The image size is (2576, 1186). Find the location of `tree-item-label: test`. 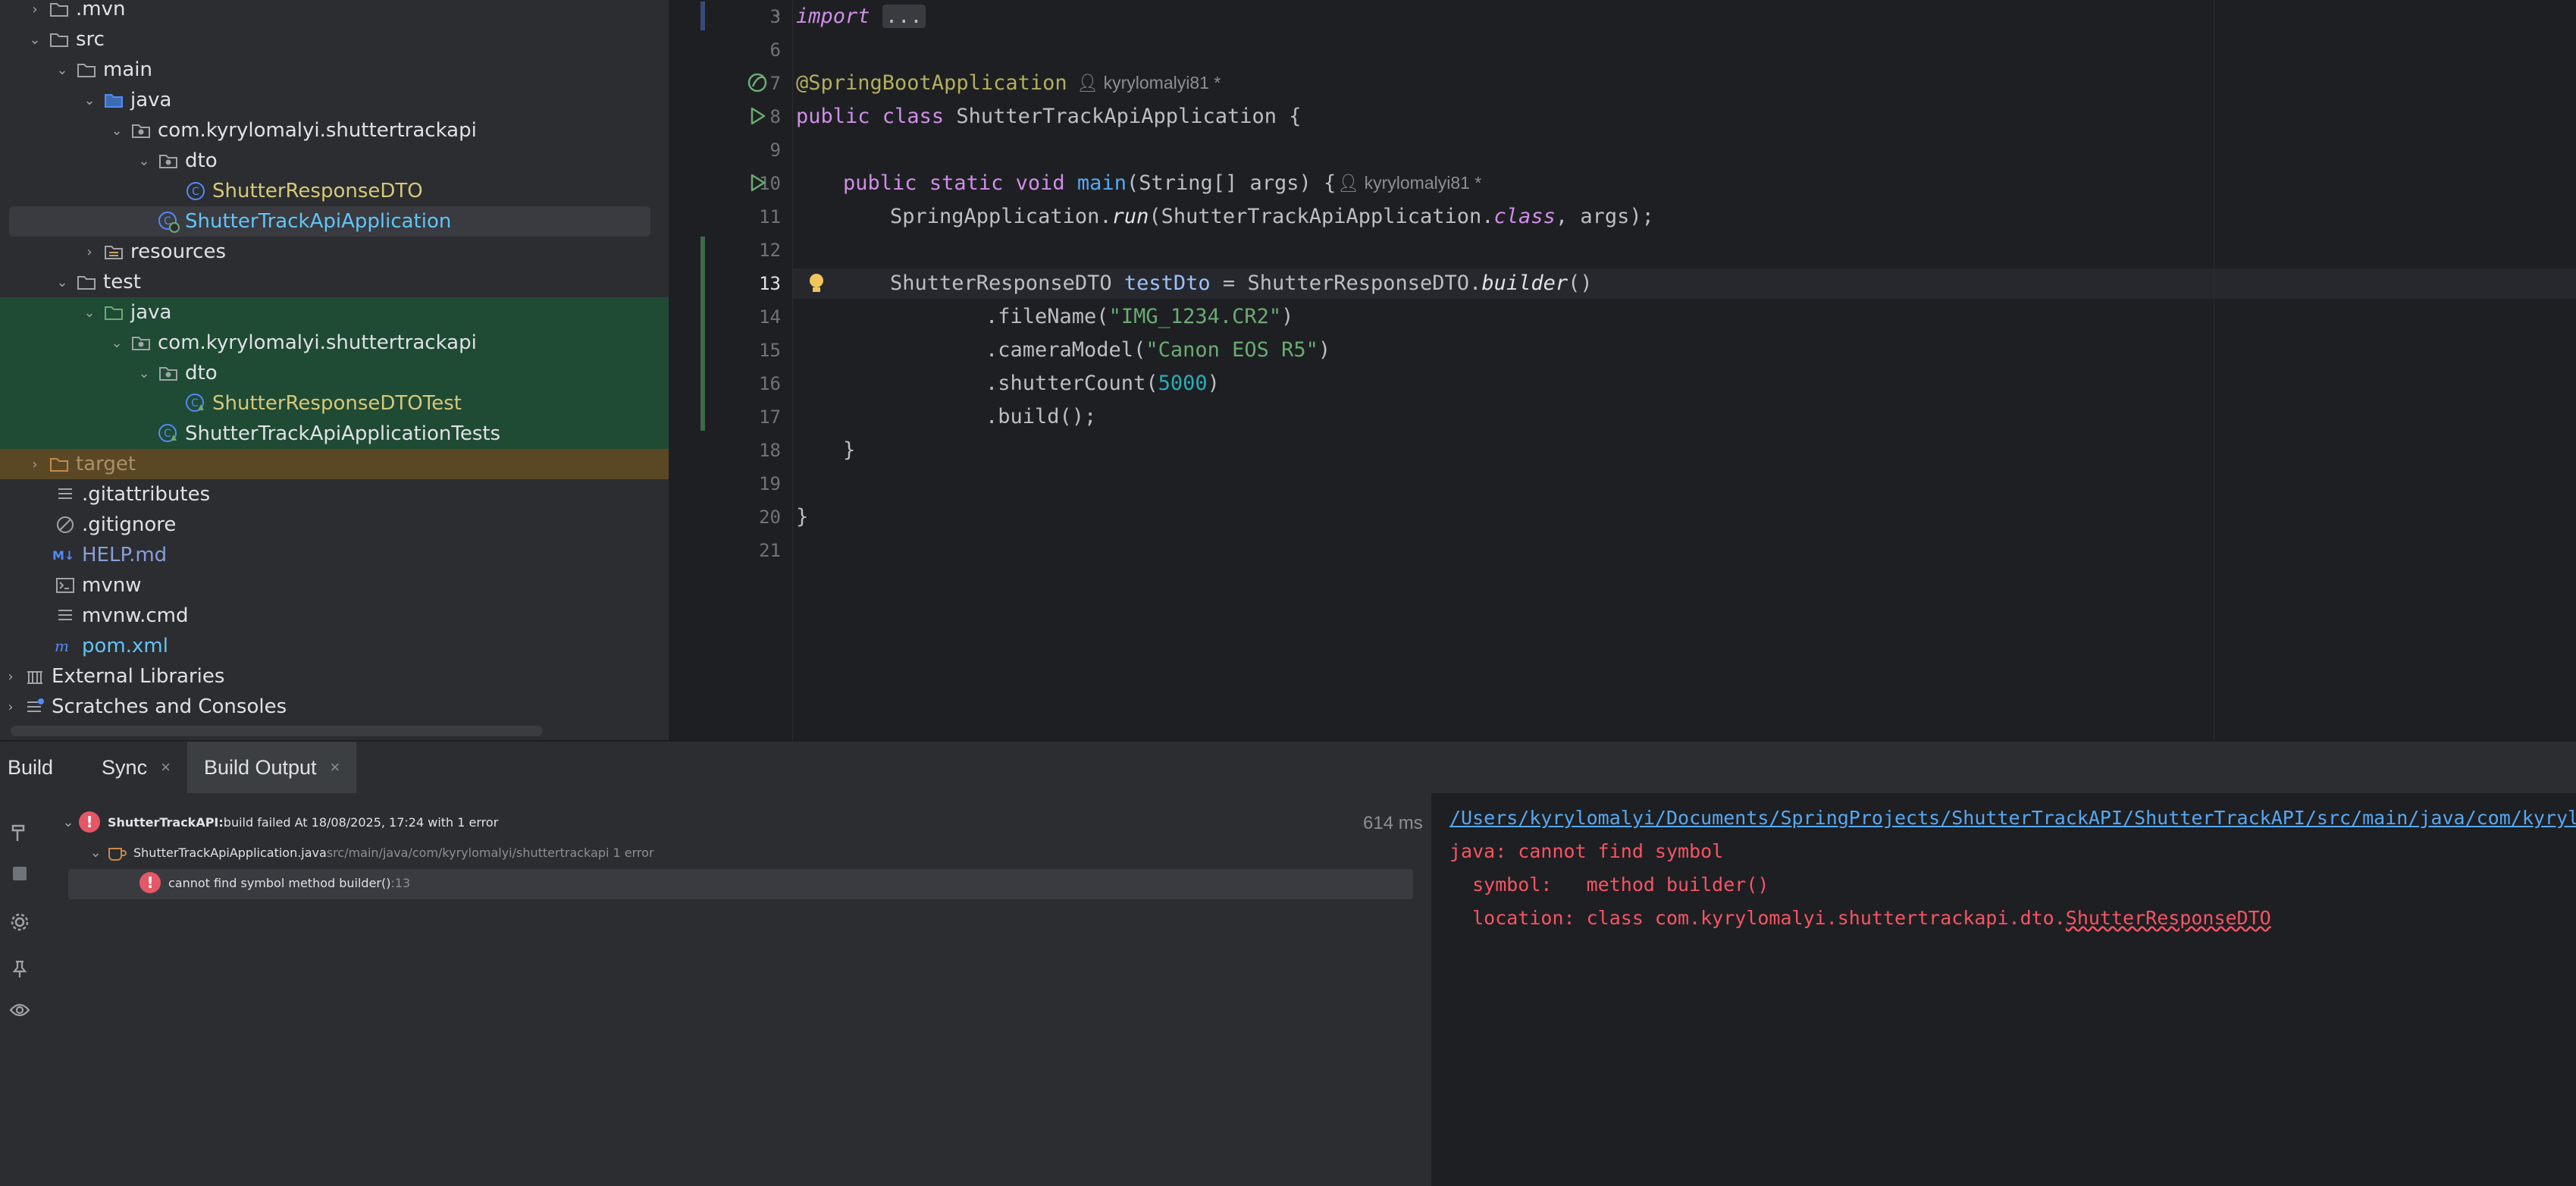

tree-item-label: test is located at coordinates (122, 282).